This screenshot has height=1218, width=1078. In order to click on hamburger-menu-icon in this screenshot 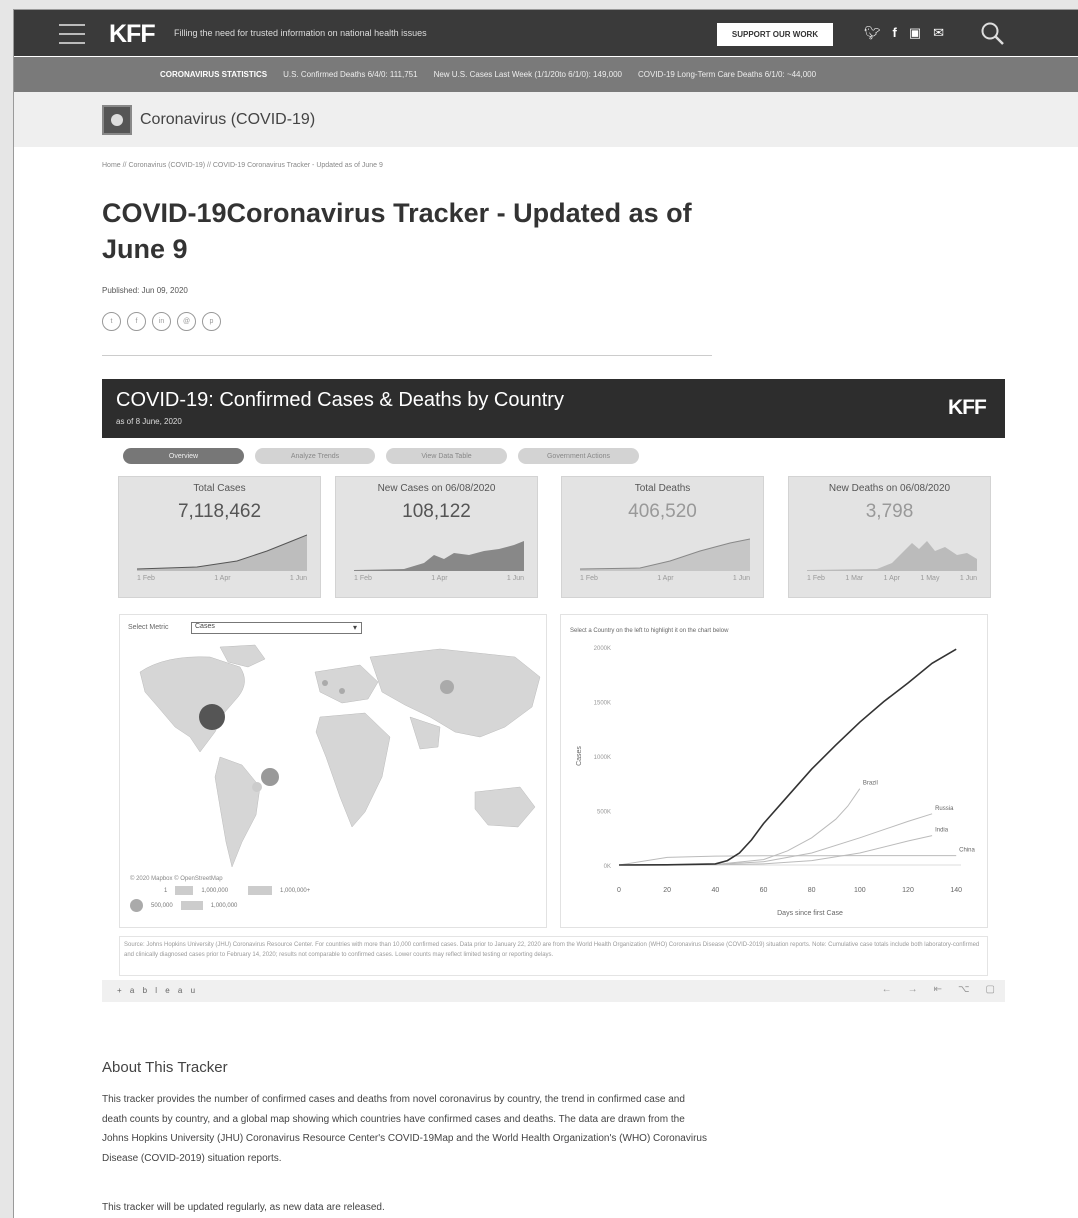, I will do `click(72, 34)`.